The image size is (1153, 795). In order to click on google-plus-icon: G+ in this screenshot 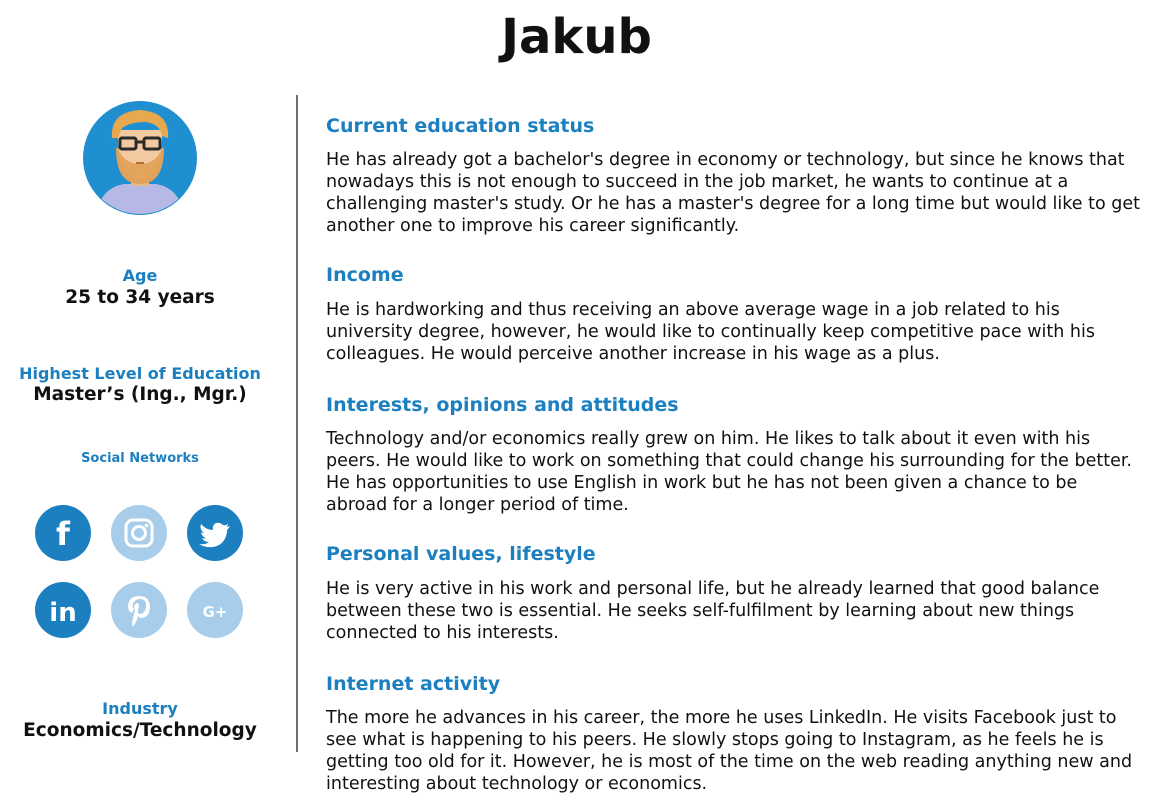, I will do `click(215, 610)`.